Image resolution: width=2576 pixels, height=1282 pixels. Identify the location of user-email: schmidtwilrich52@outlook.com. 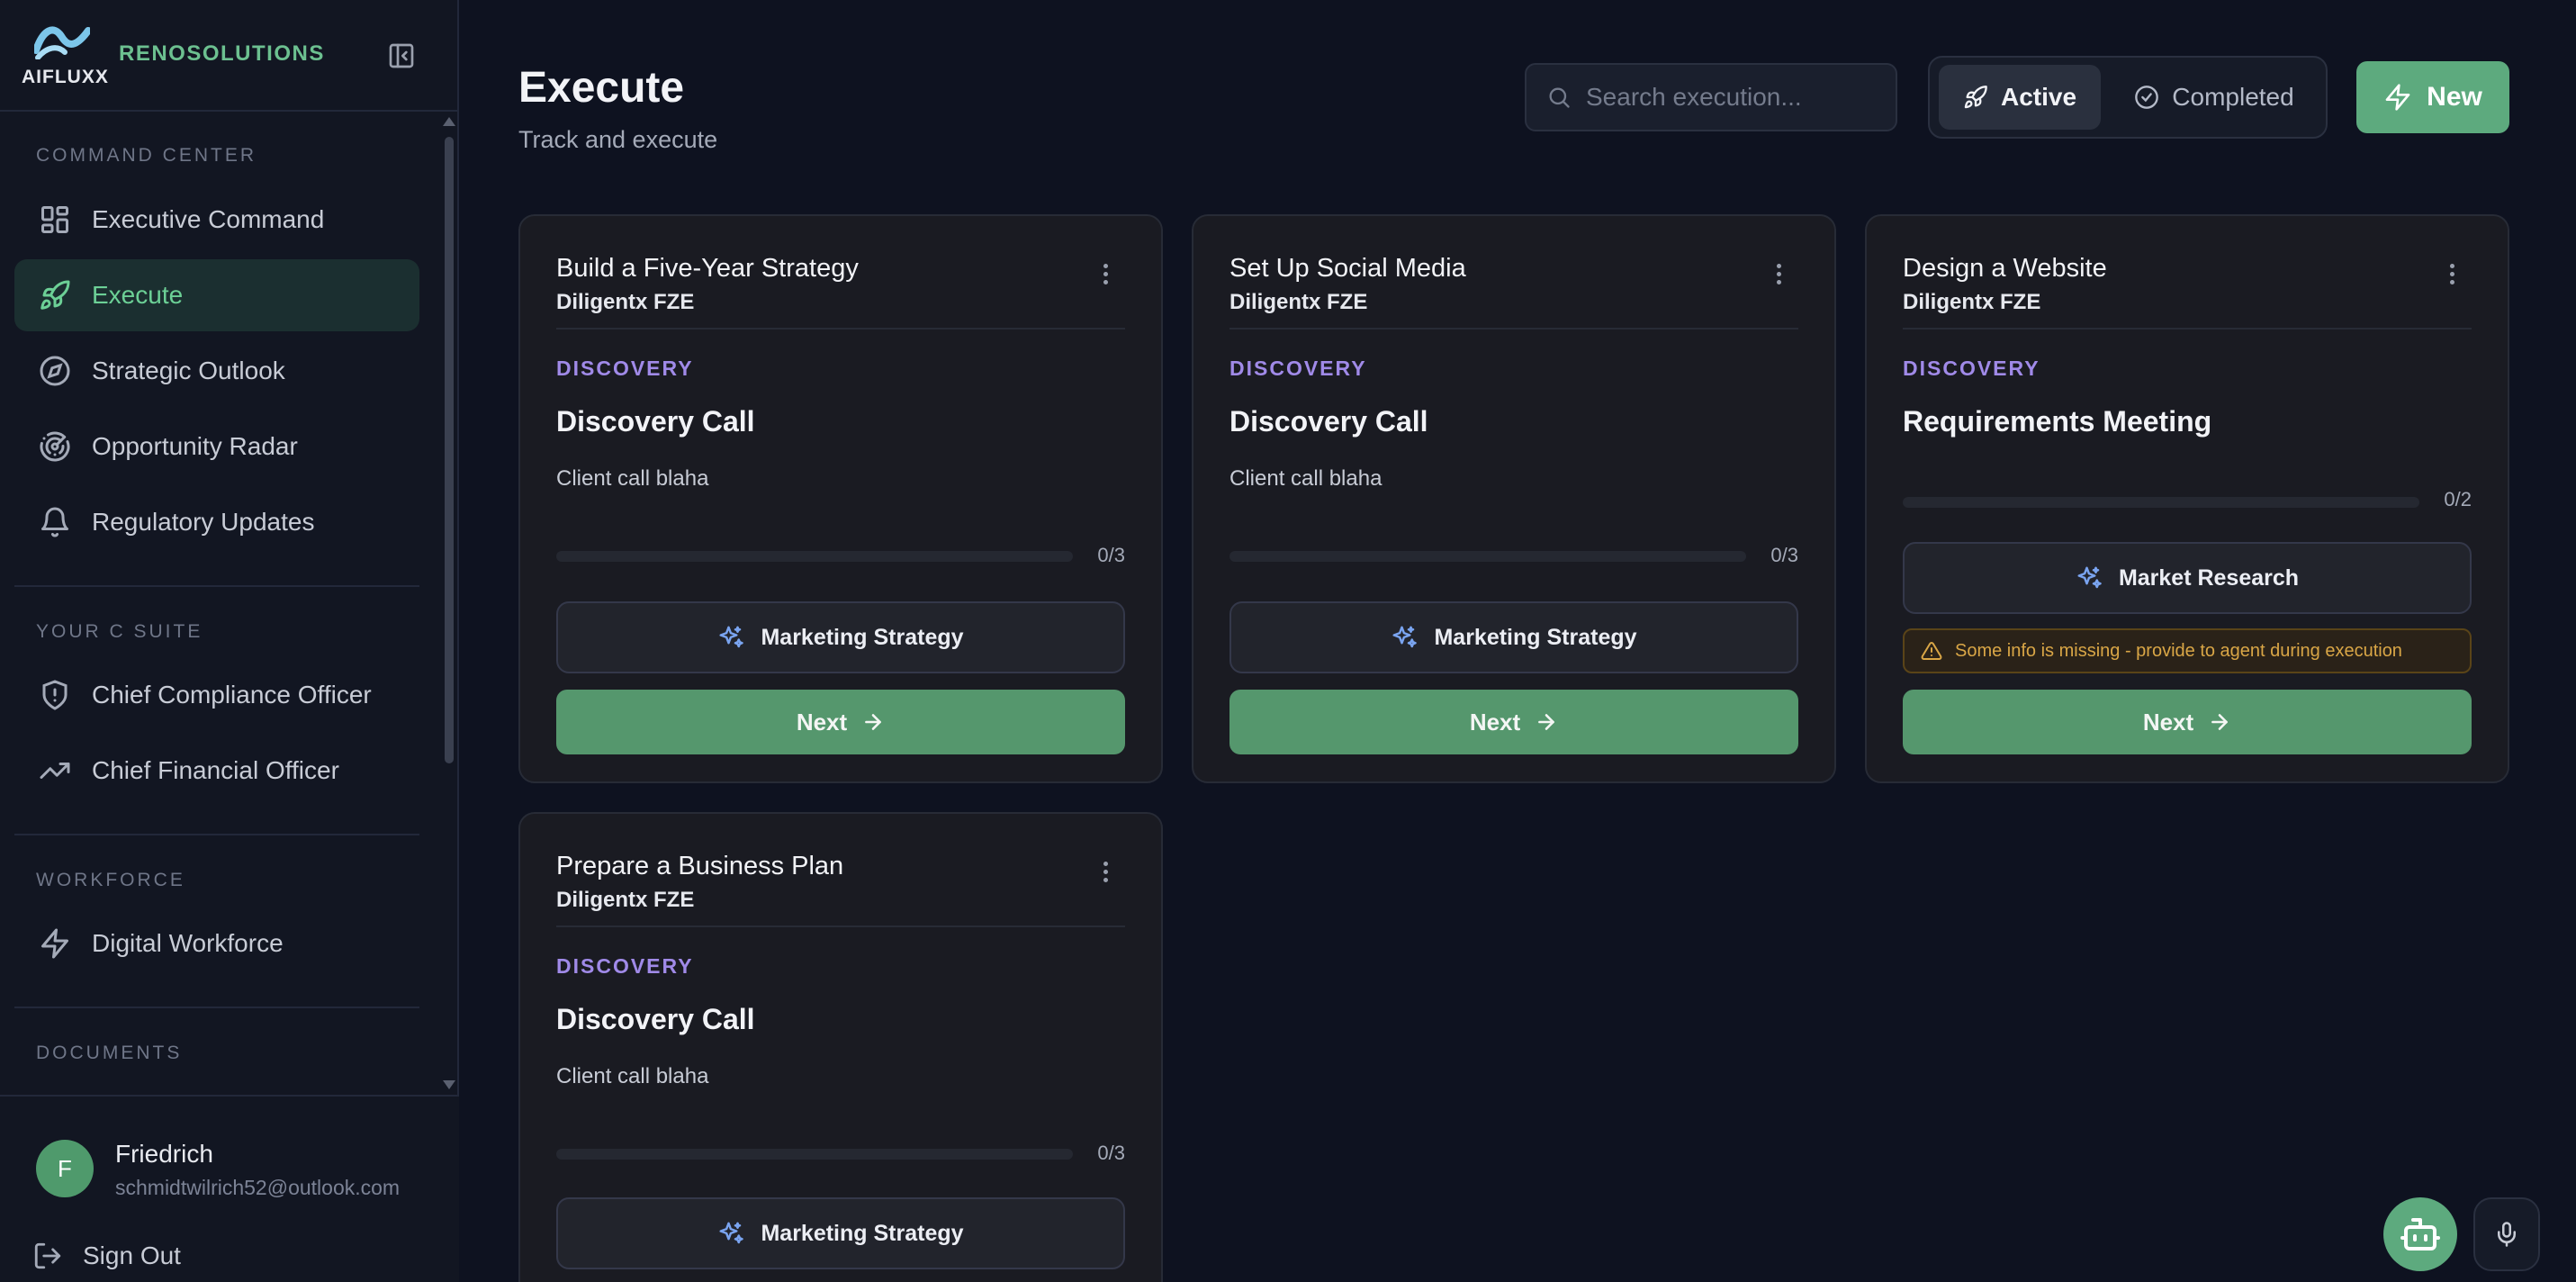
(258, 1187).